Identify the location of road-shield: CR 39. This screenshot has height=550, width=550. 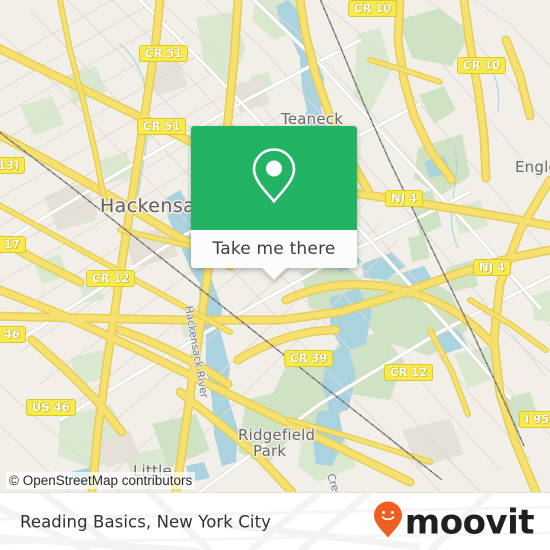
(309, 358).